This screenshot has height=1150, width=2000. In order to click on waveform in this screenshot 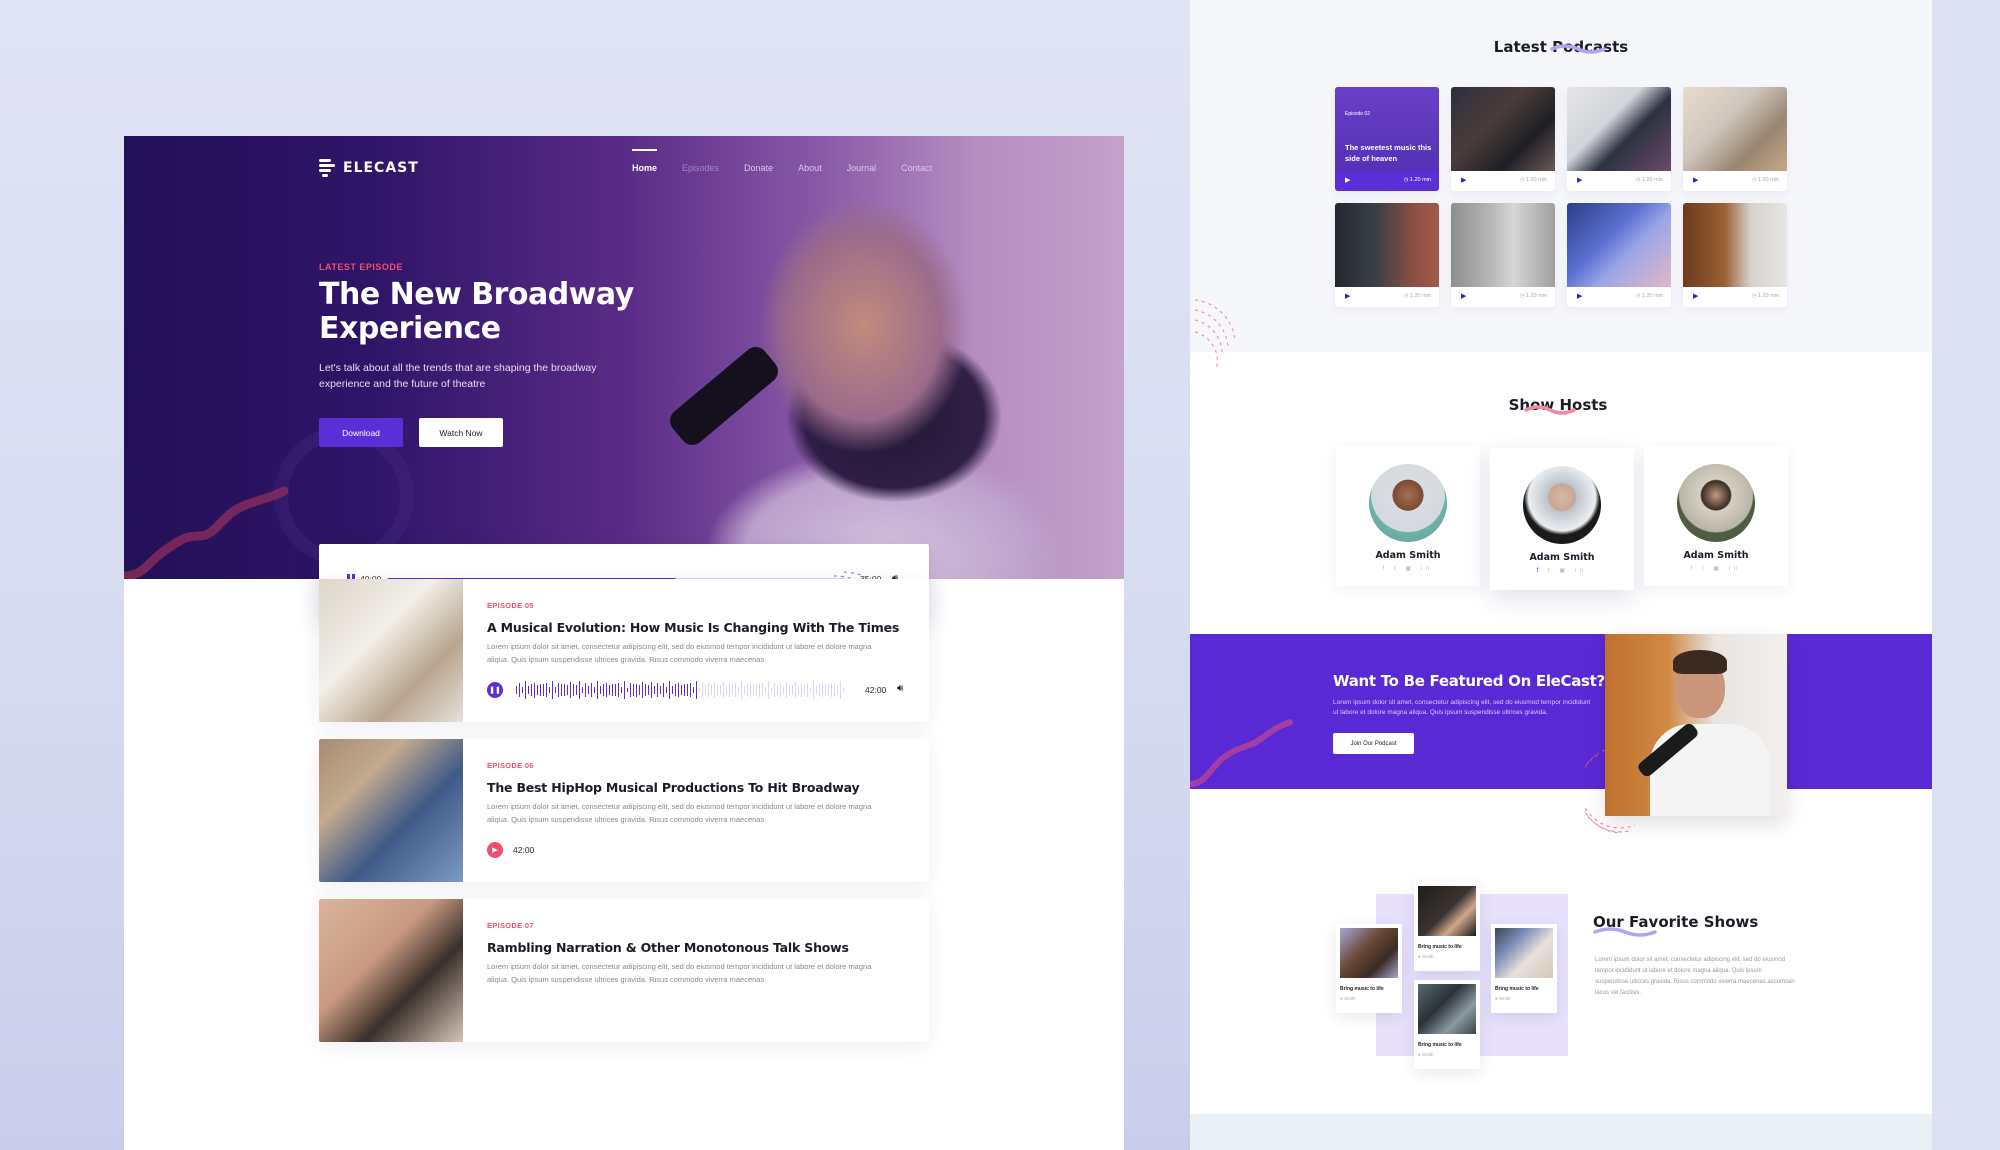, I will do `click(681, 690)`.